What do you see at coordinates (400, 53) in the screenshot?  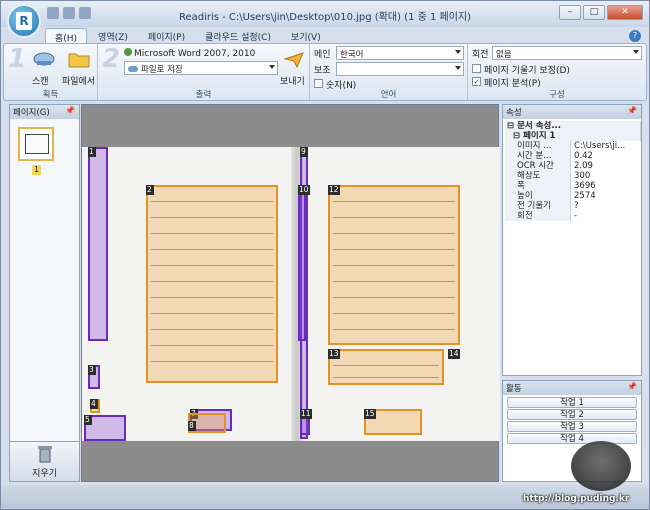 I see `main-language-select: 한국어` at bounding box center [400, 53].